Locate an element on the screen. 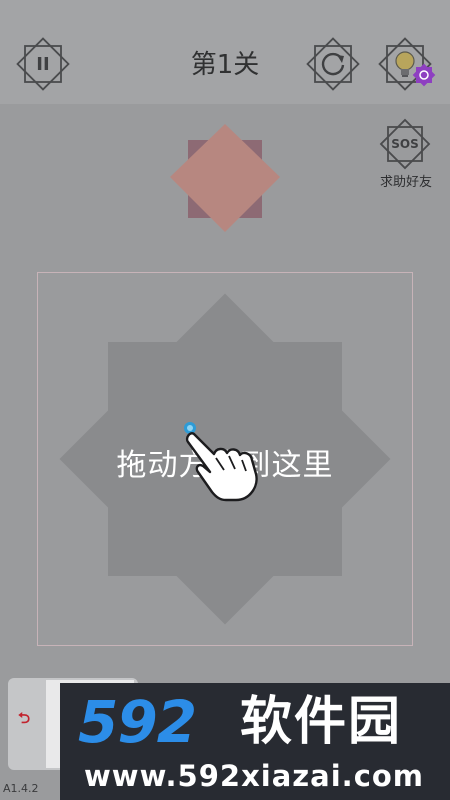  sos-button: SOS is located at coordinates (405, 144).